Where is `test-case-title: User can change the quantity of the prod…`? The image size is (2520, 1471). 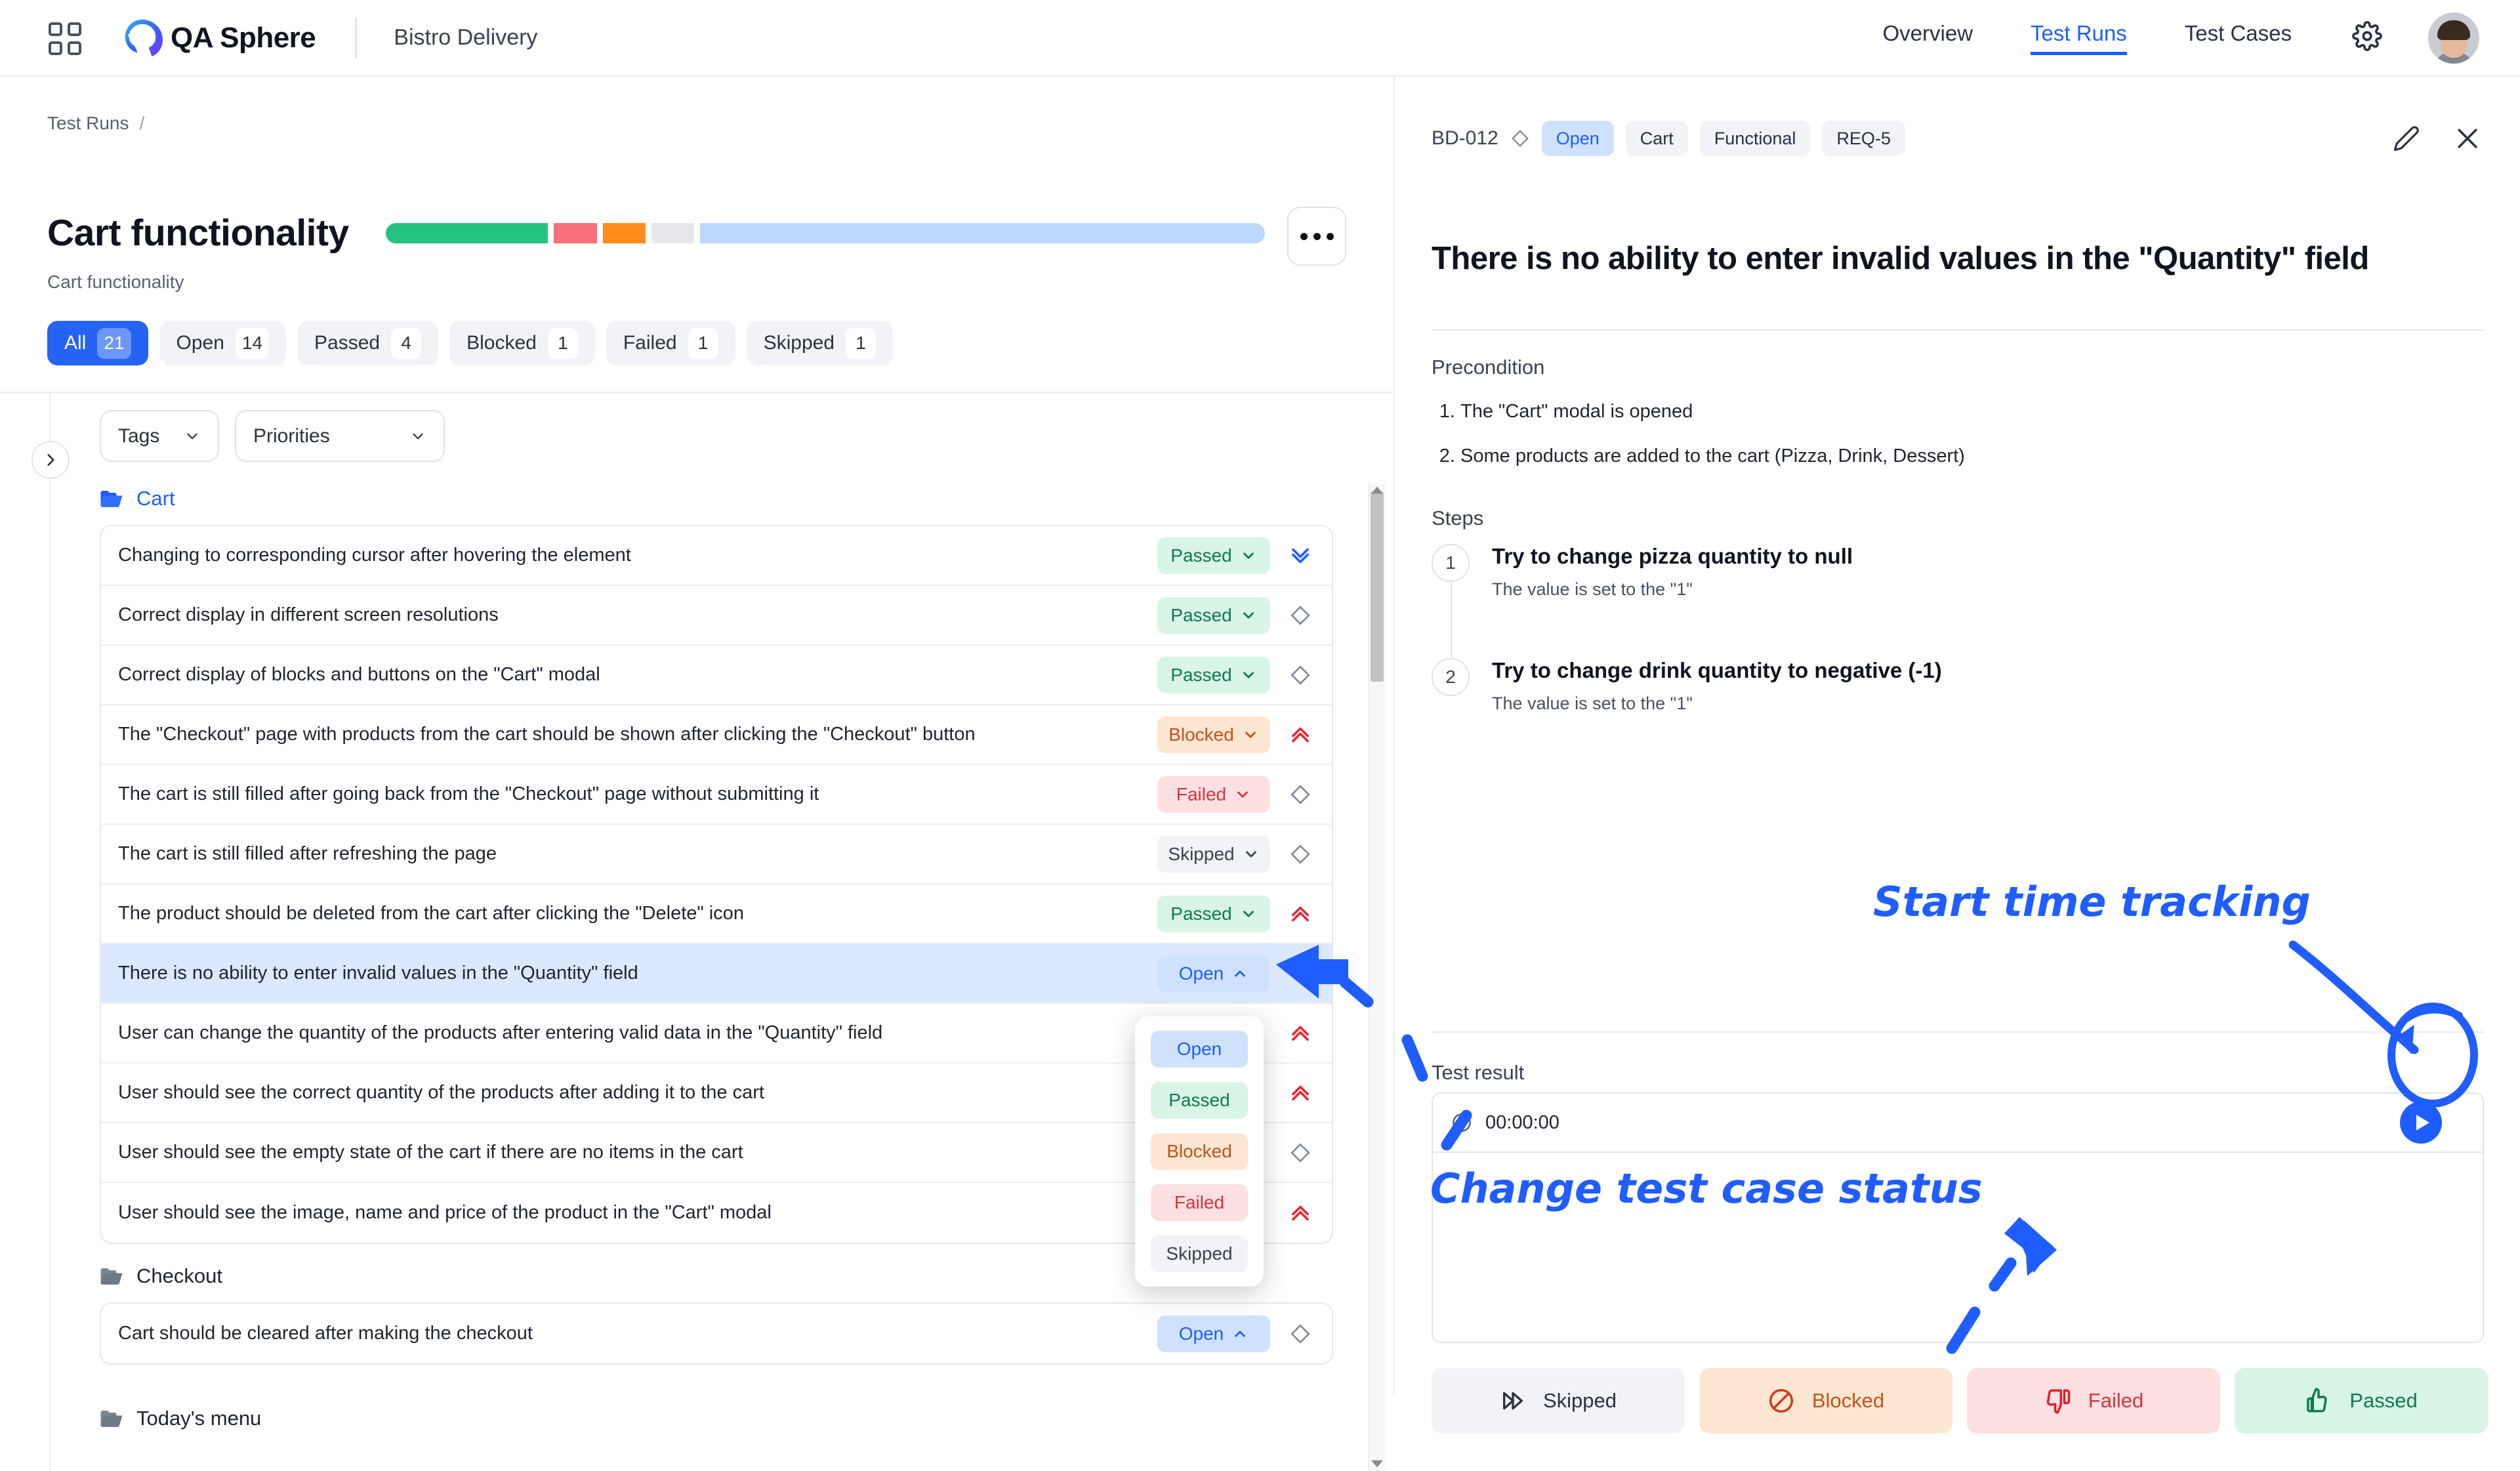
test-case-title: User can change the quantity of the prod… is located at coordinates (637, 1033).